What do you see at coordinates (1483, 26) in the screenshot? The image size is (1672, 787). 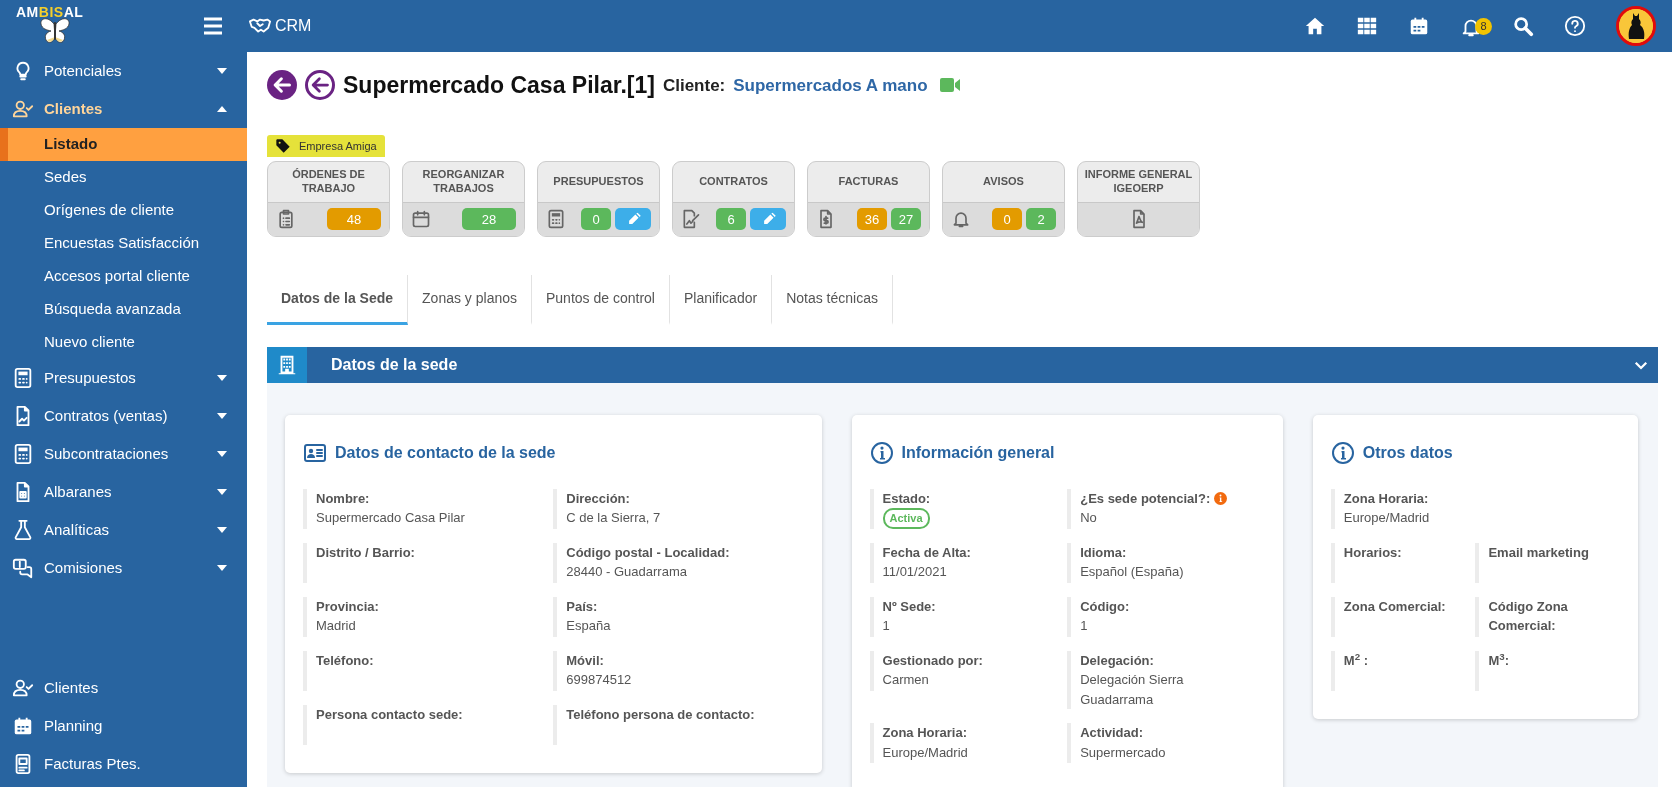 I see `notification-count: 8` at bounding box center [1483, 26].